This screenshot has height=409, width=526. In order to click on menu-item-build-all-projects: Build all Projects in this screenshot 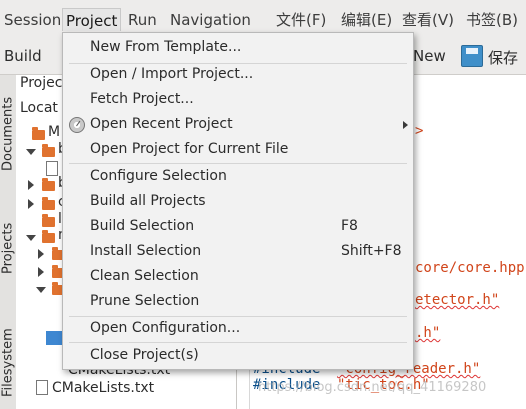, I will do `click(238, 202)`.